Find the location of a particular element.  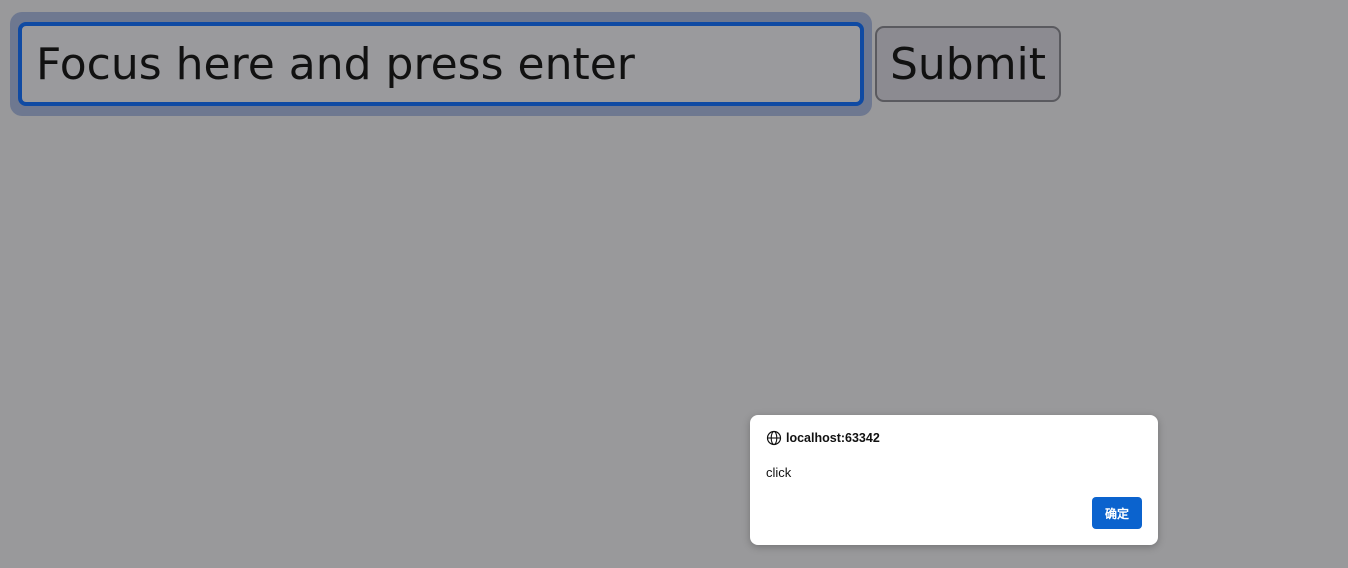

text-input is located at coordinates (441, 64).